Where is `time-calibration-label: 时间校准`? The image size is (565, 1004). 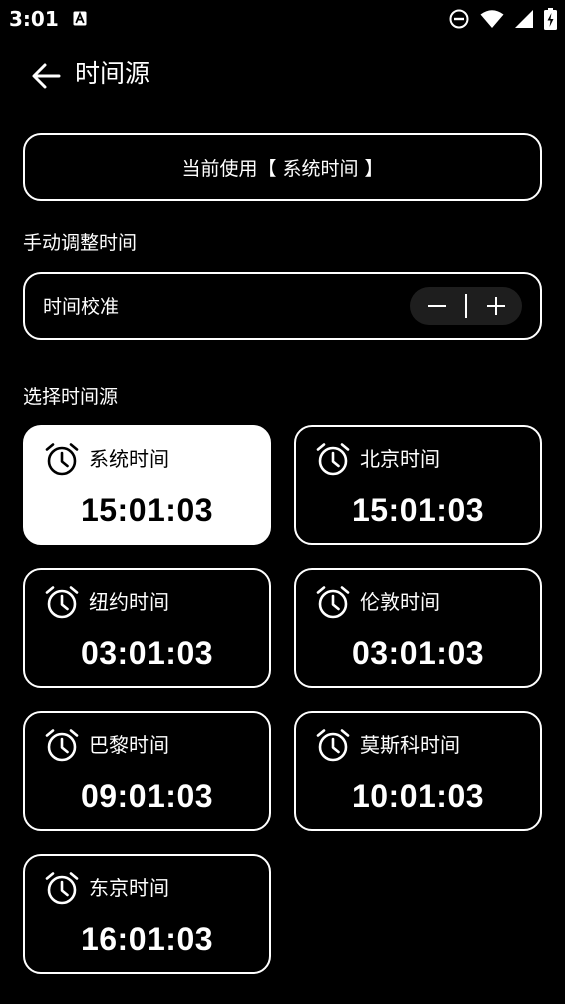
time-calibration-label: 时间校准 is located at coordinates (81, 307).